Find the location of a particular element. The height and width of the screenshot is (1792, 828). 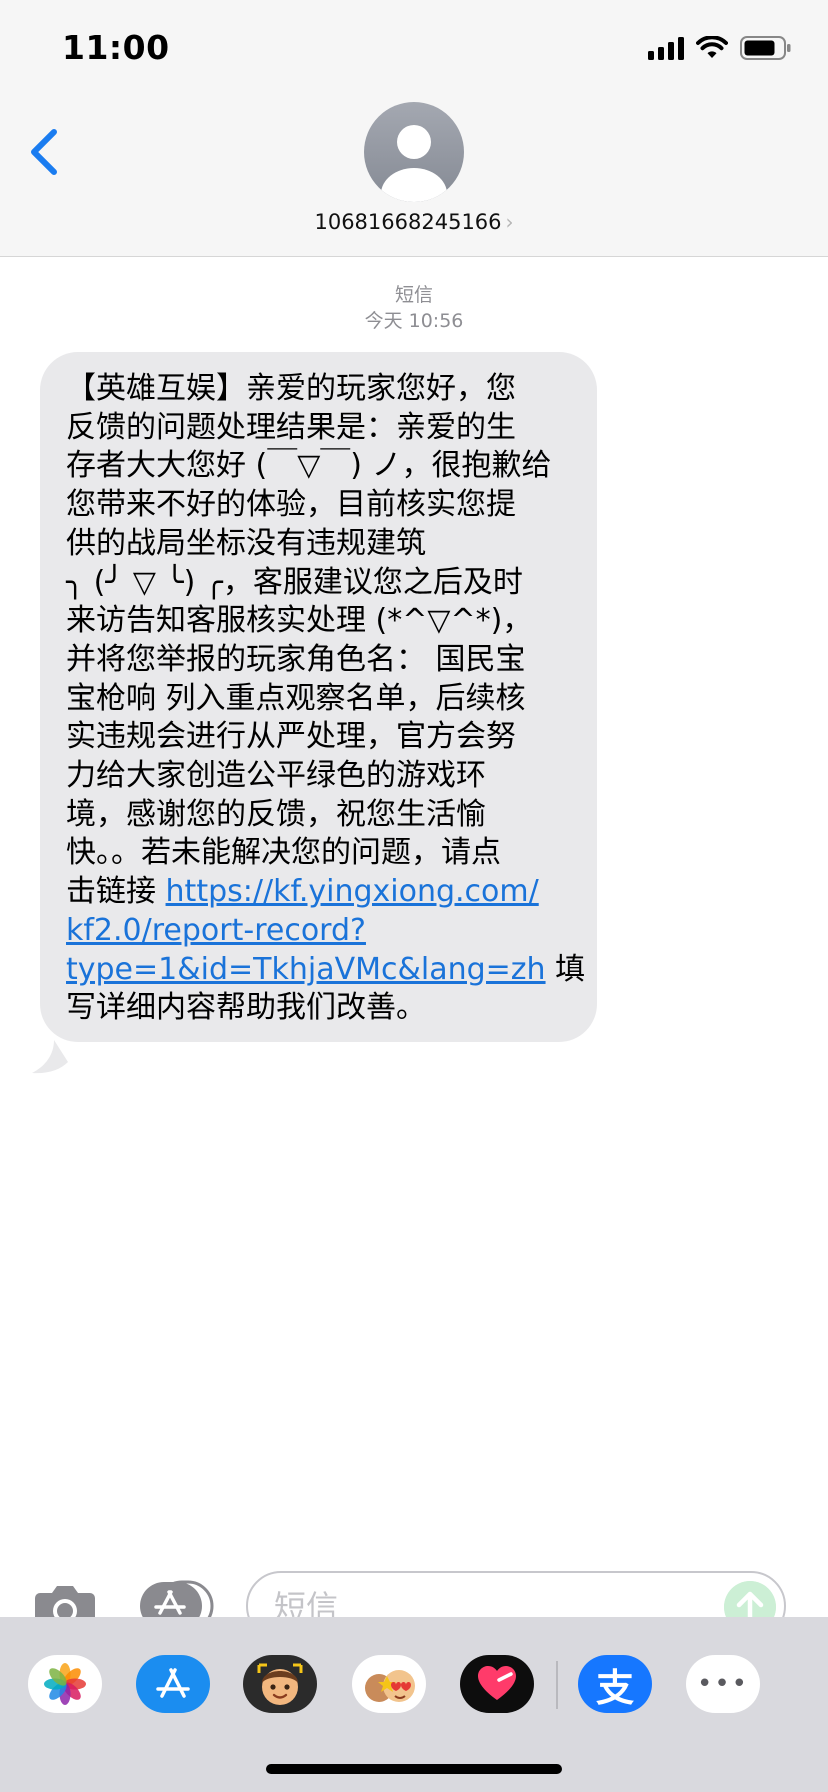

alipay-glyph: 支 is located at coordinates (614, 1687).